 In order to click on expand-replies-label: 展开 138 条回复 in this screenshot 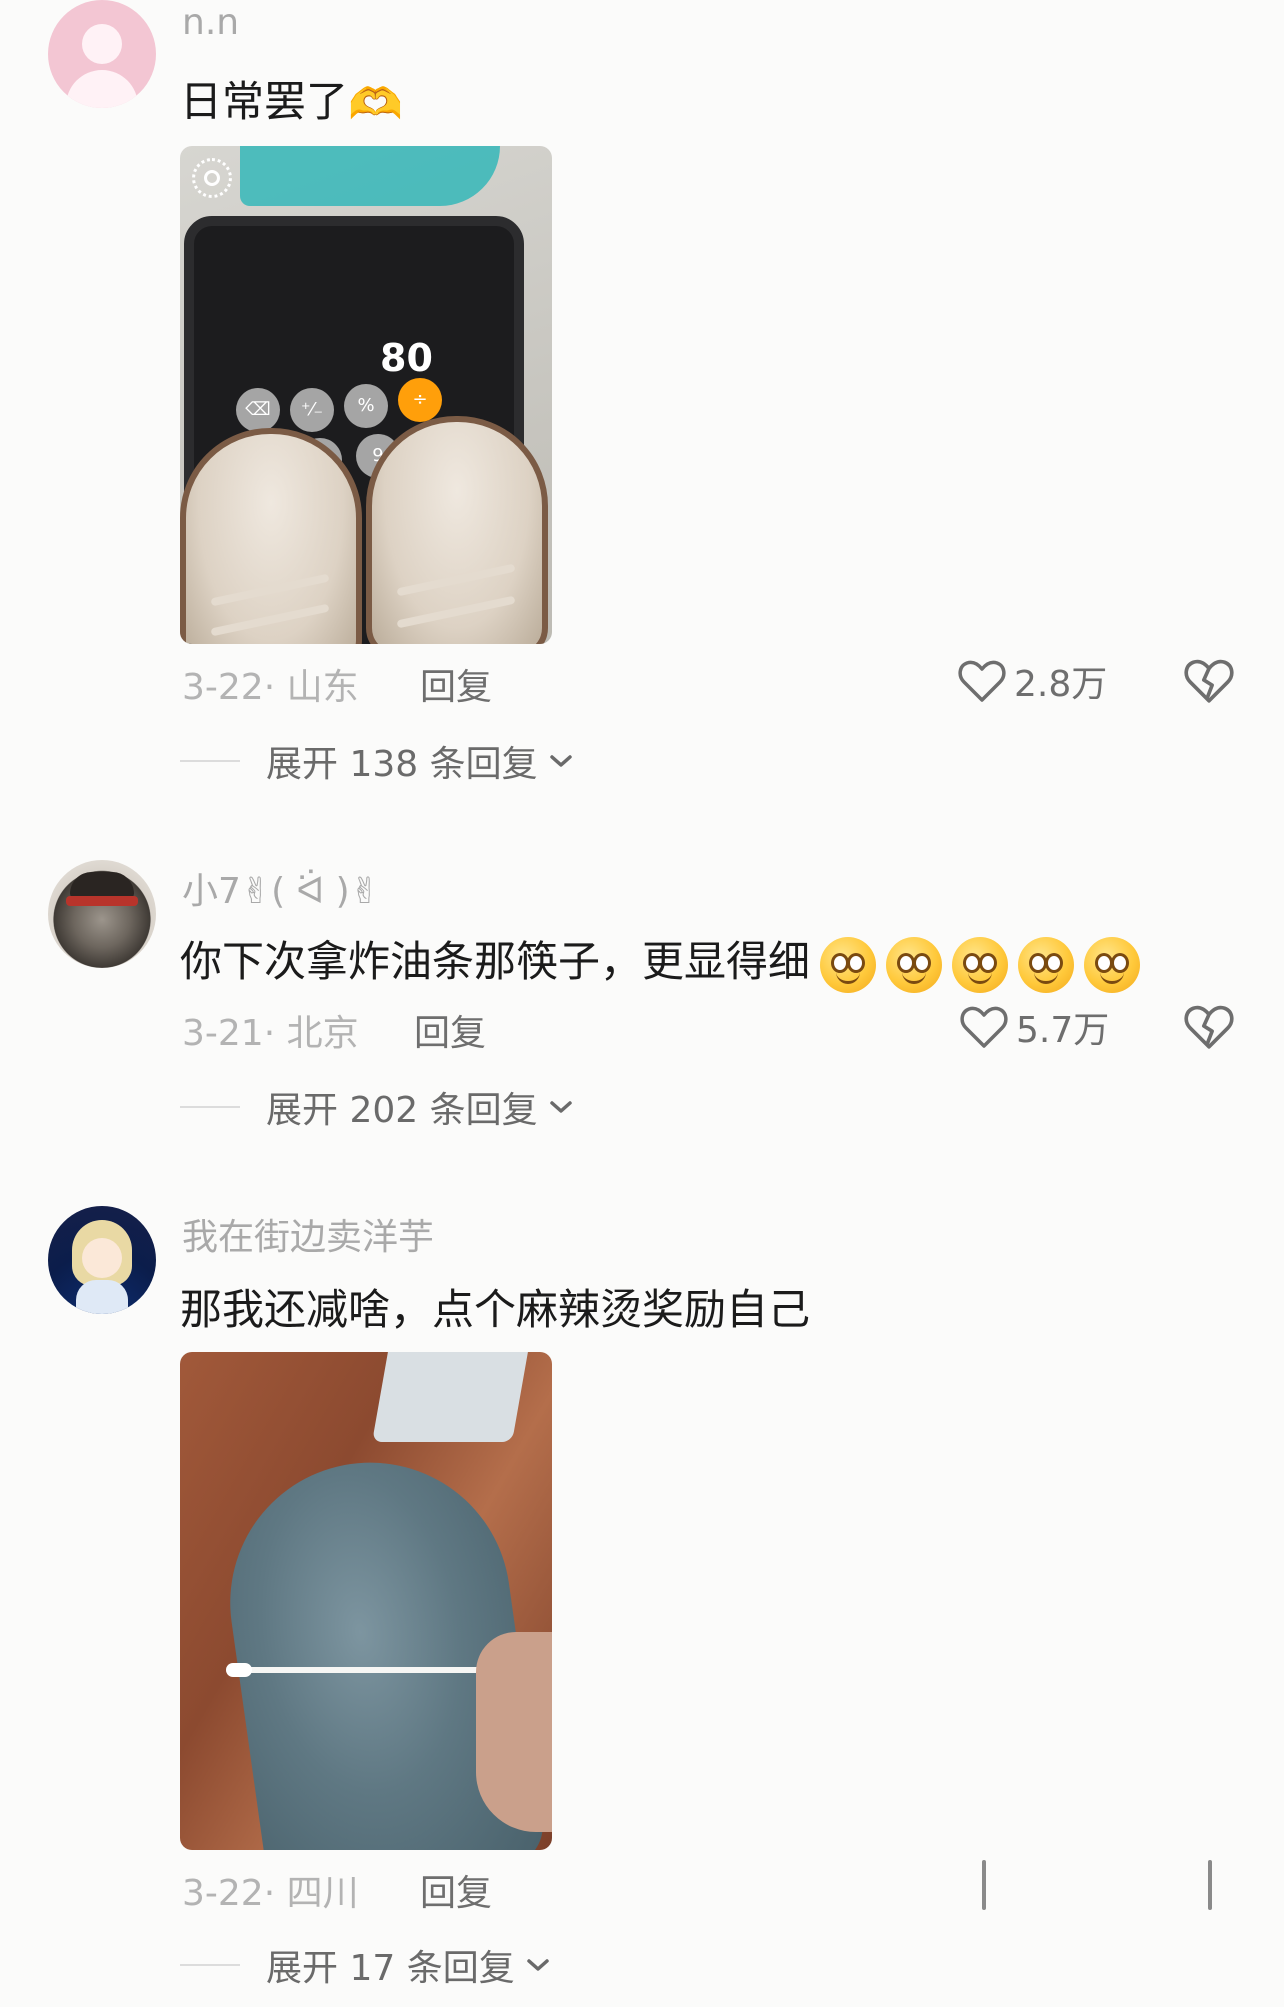, I will do `click(402, 764)`.